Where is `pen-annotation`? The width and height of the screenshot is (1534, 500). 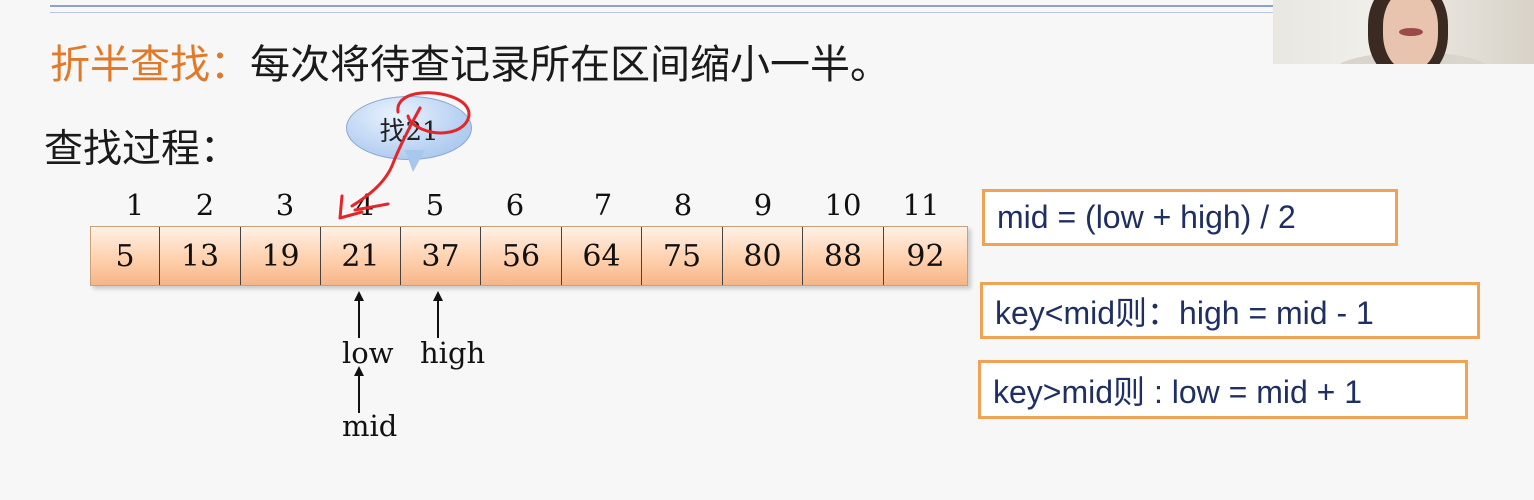 pen-annotation is located at coordinates (404, 155).